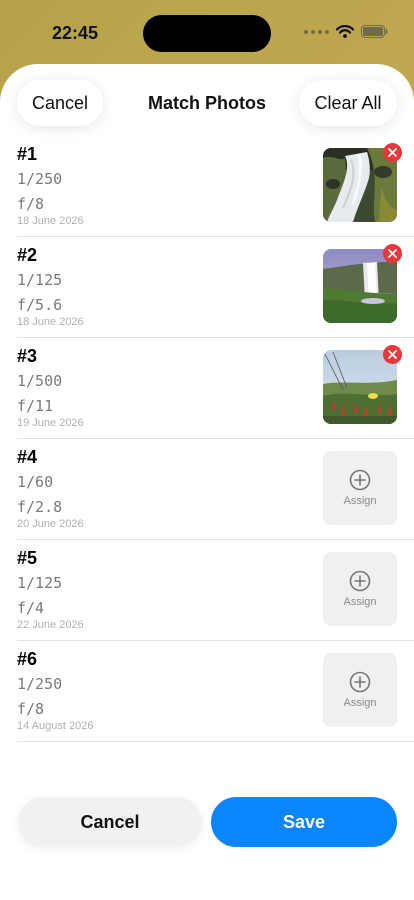 This screenshot has height=900, width=414. I want to click on list-item: #3 1/500 f/11 19 June 2026, so click(215, 388).